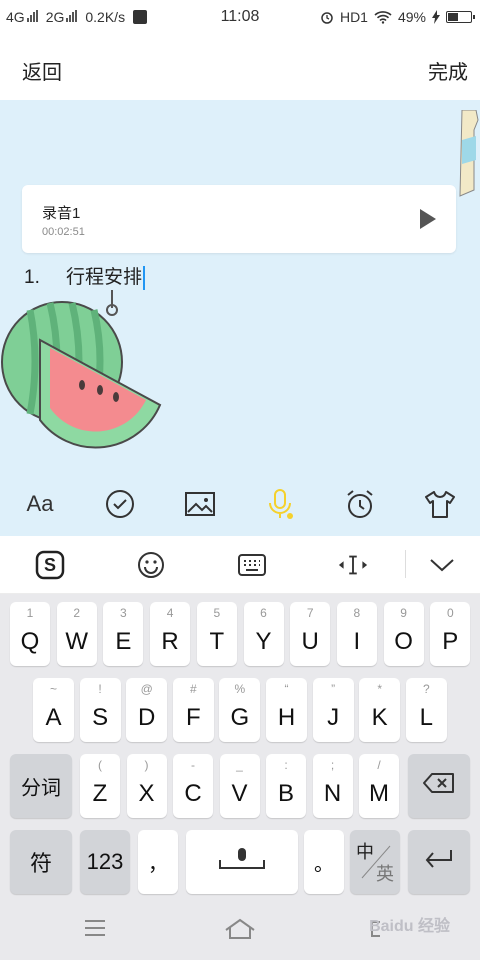 This screenshot has width=480, height=960. What do you see at coordinates (170, 634) in the screenshot?
I see `key-r: 4R` at bounding box center [170, 634].